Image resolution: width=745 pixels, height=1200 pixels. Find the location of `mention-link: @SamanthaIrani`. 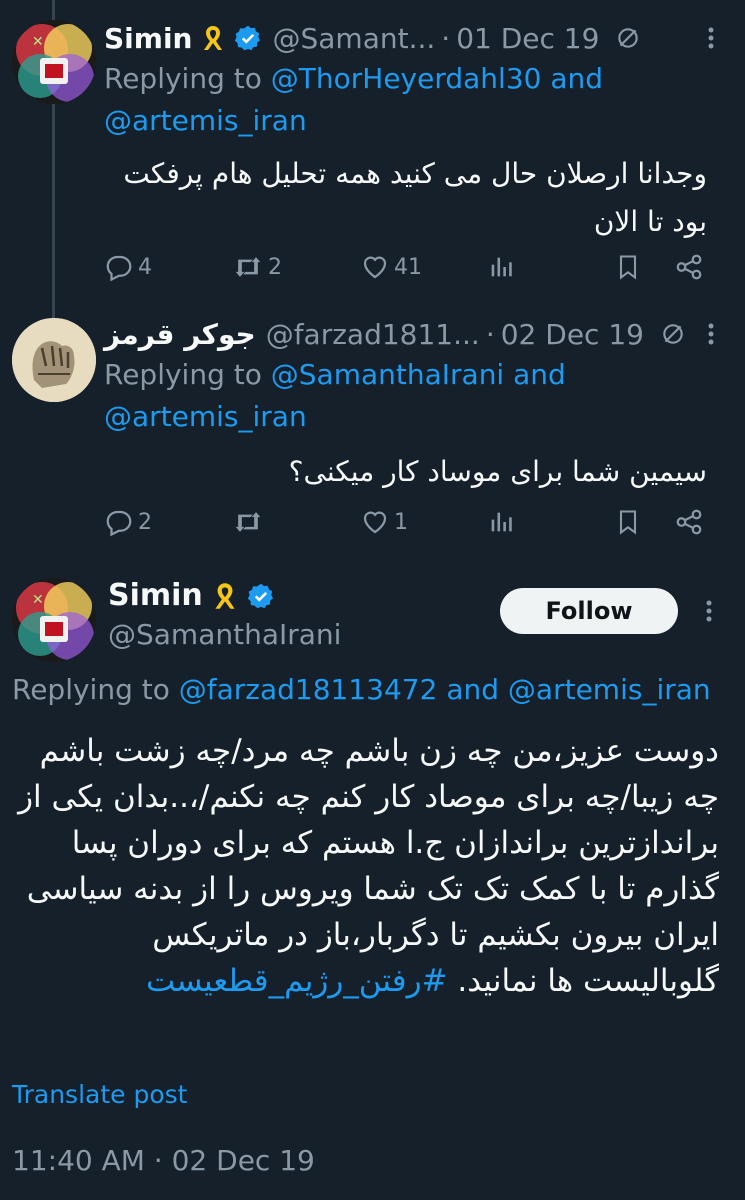

mention-link: @SamanthaIrani is located at coordinates (387, 374).